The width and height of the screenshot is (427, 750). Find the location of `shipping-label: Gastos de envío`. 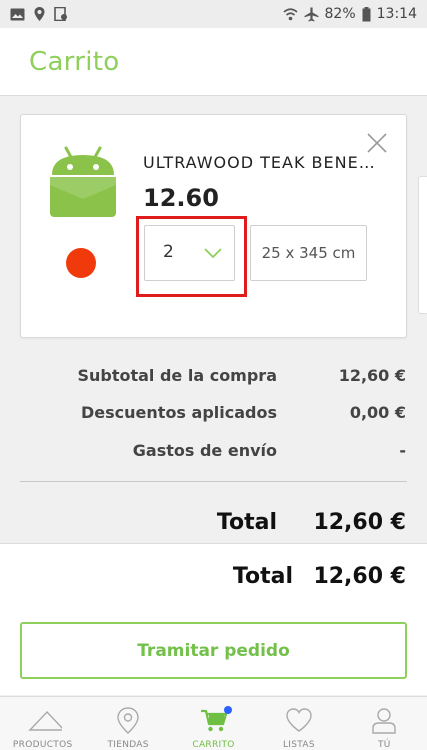

shipping-label: Gastos de envío is located at coordinates (204, 450).